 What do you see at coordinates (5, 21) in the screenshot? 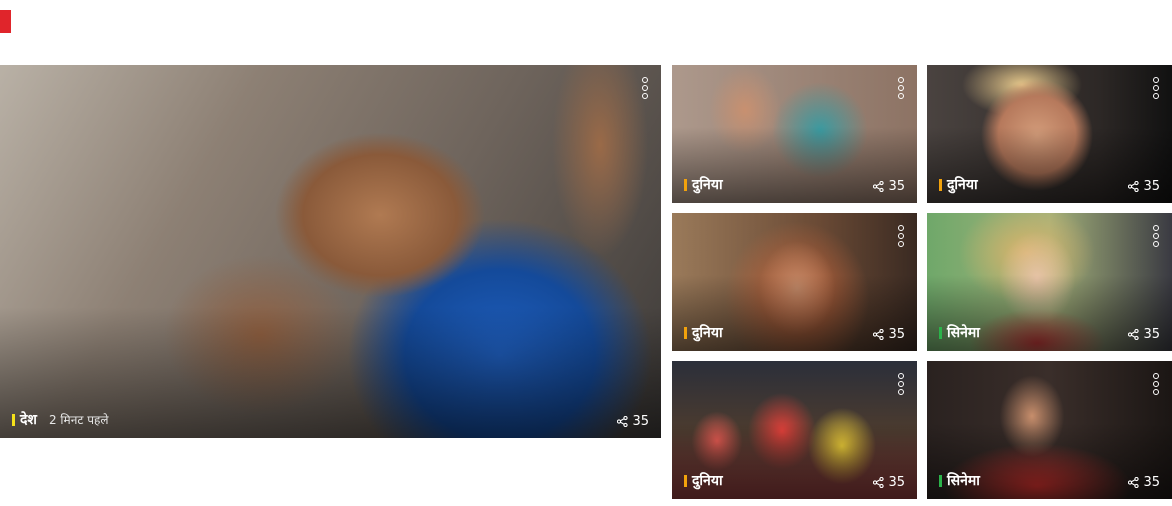
I see `section-marker` at bounding box center [5, 21].